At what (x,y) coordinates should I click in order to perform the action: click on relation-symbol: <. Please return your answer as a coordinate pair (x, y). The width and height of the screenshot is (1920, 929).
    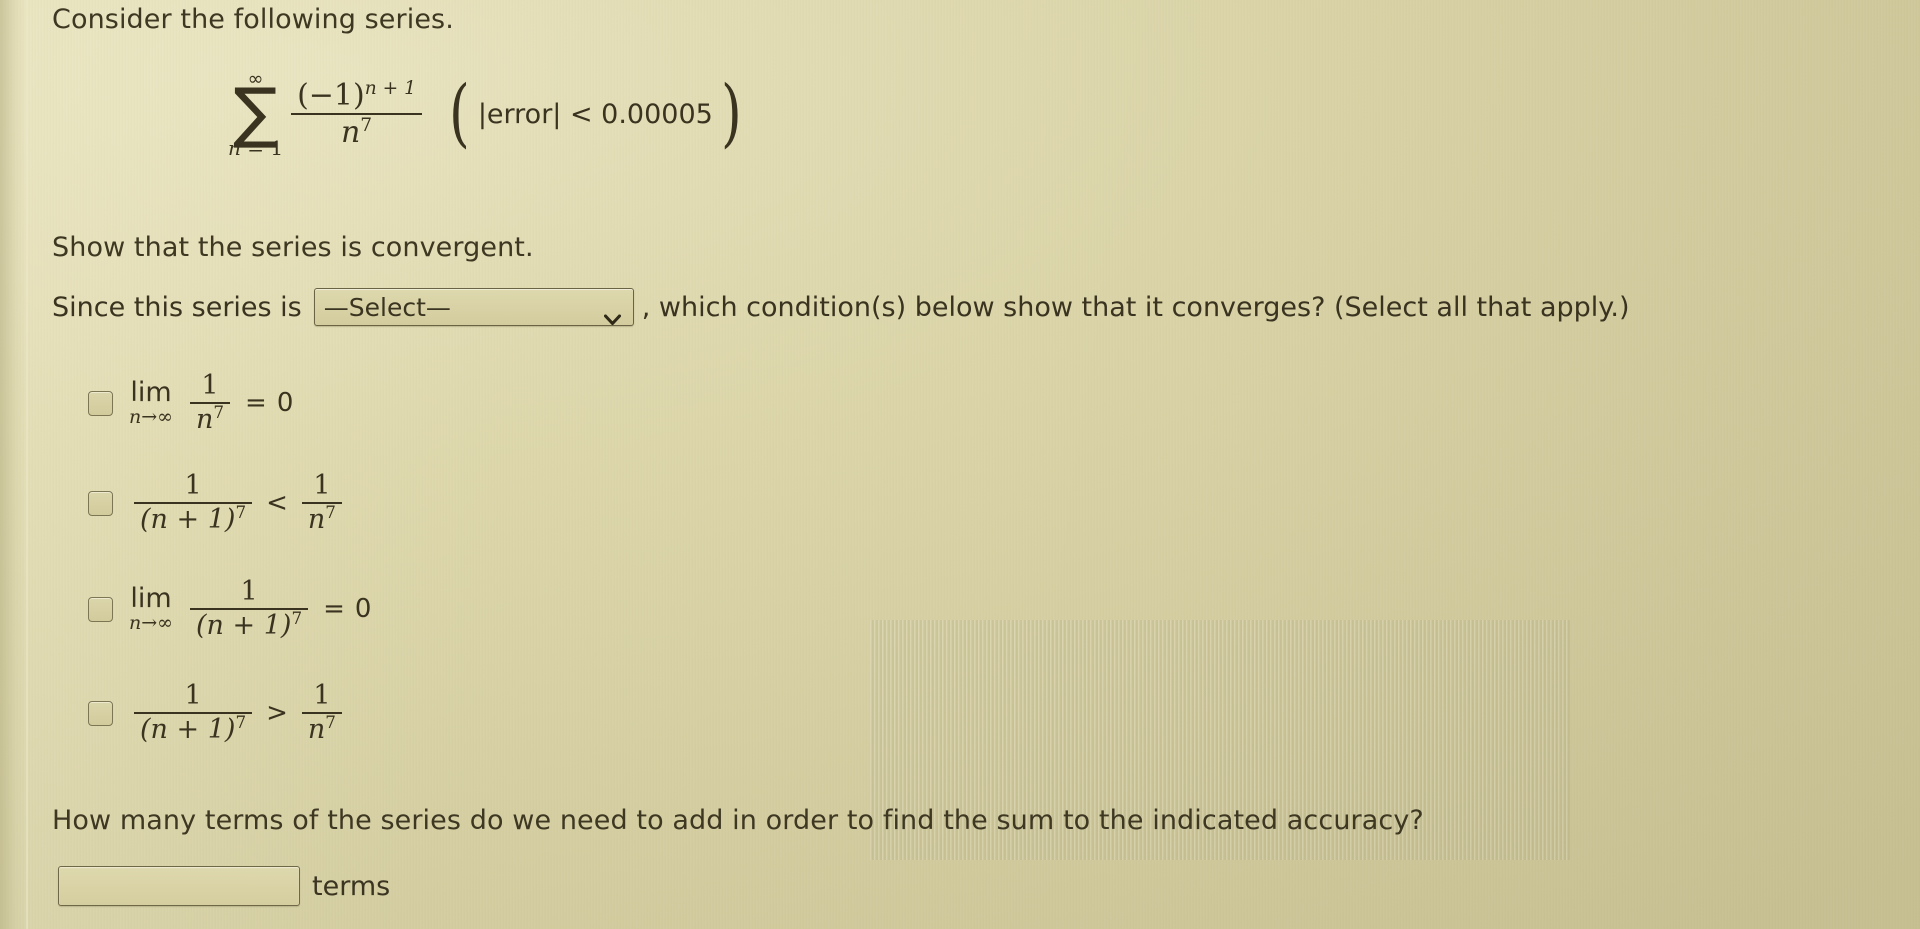
    Looking at the image, I should click on (277, 503).